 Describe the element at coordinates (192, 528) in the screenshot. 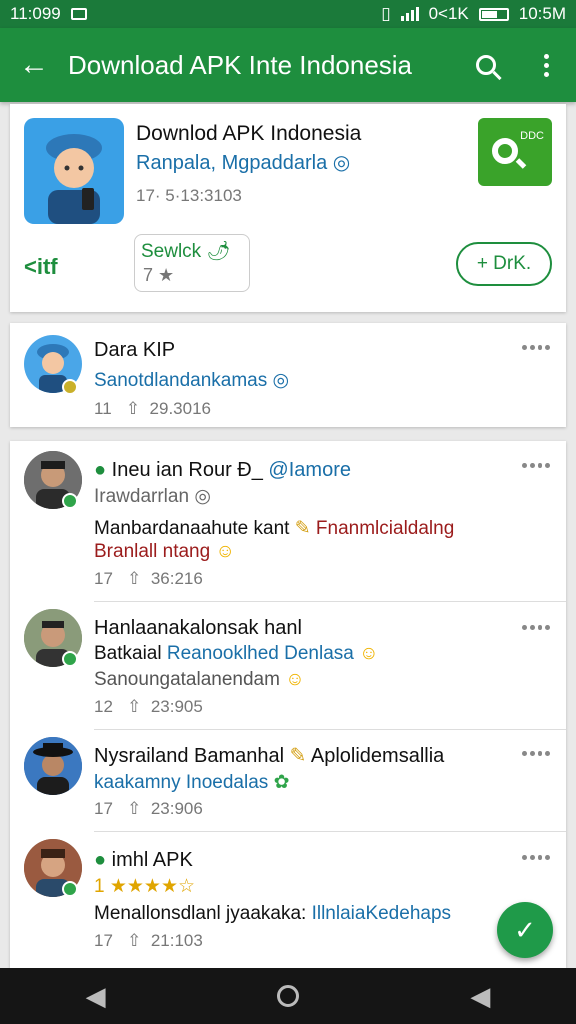

I see `review-text-part: Manbardanaahute kant` at that location.